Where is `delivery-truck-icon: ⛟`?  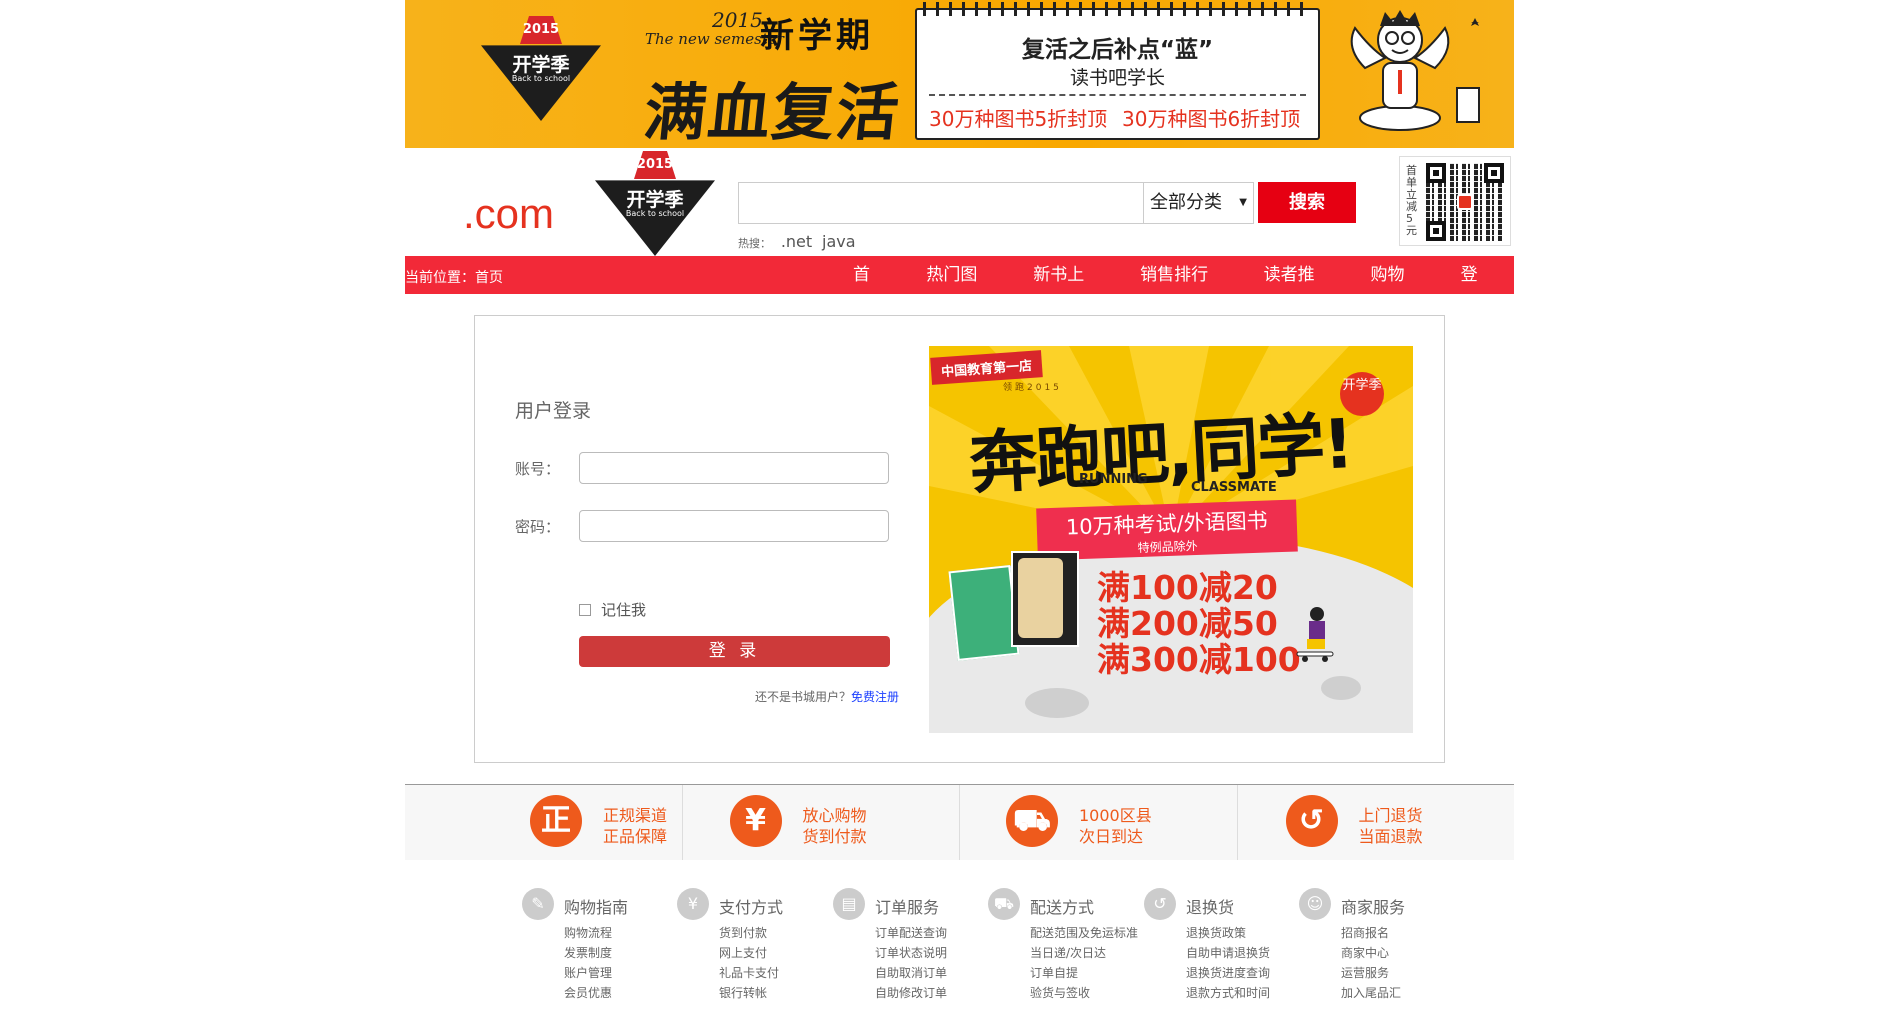
delivery-truck-icon: ⛟ is located at coordinates (1032, 821).